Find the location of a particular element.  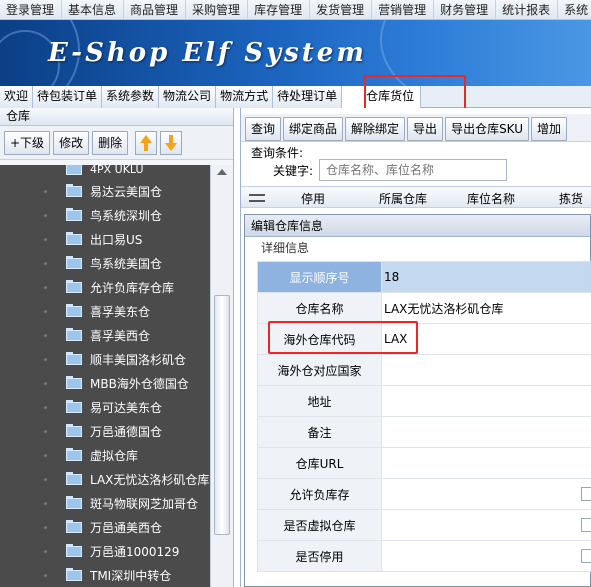

keyword-input is located at coordinates (413, 170).